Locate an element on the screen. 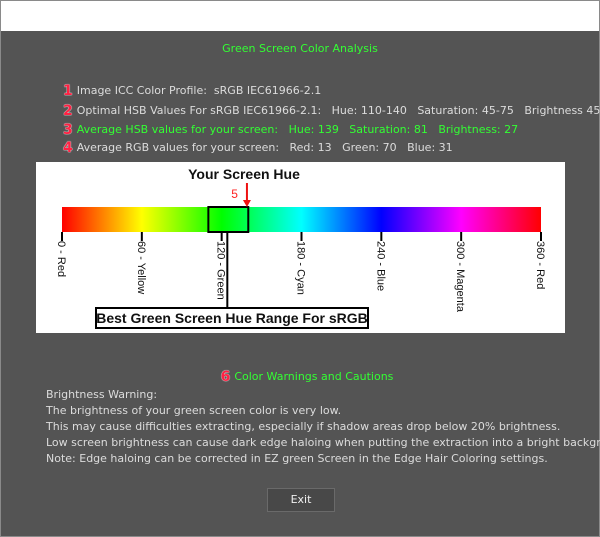  warning-title: Brightness Warning: is located at coordinates (102, 394).